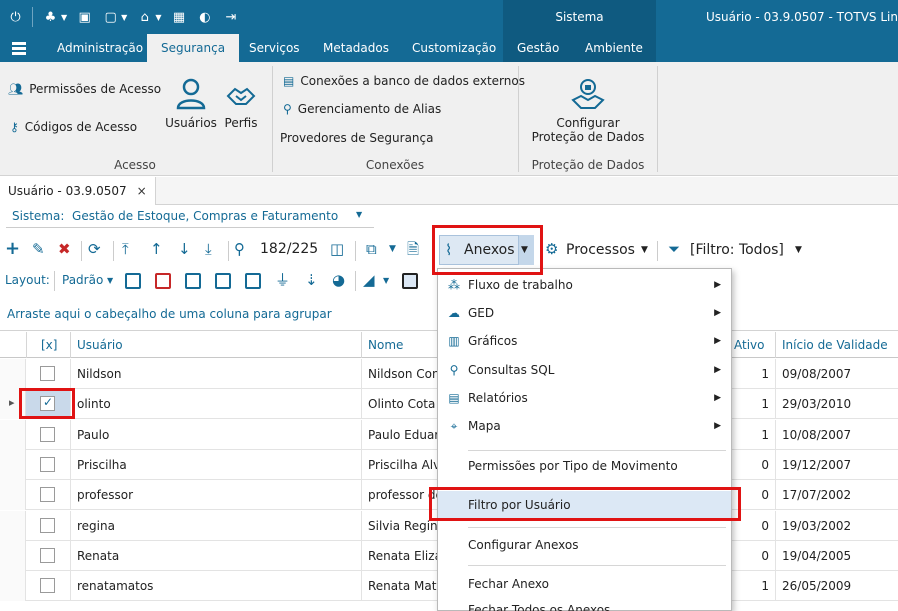 The width and height of the screenshot is (898, 611). Describe the element at coordinates (50, 17) in the screenshot. I see `sitemap-icon: ♣` at that location.